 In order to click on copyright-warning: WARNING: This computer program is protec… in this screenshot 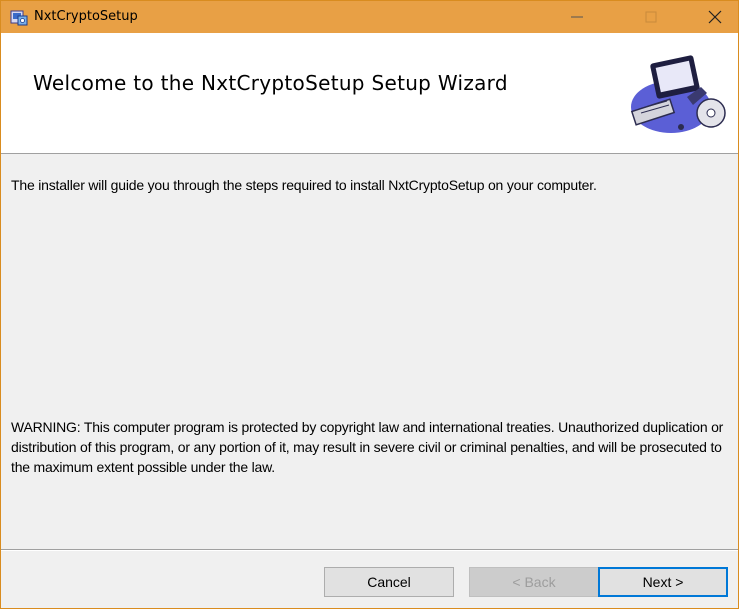, I will do `click(367, 447)`.